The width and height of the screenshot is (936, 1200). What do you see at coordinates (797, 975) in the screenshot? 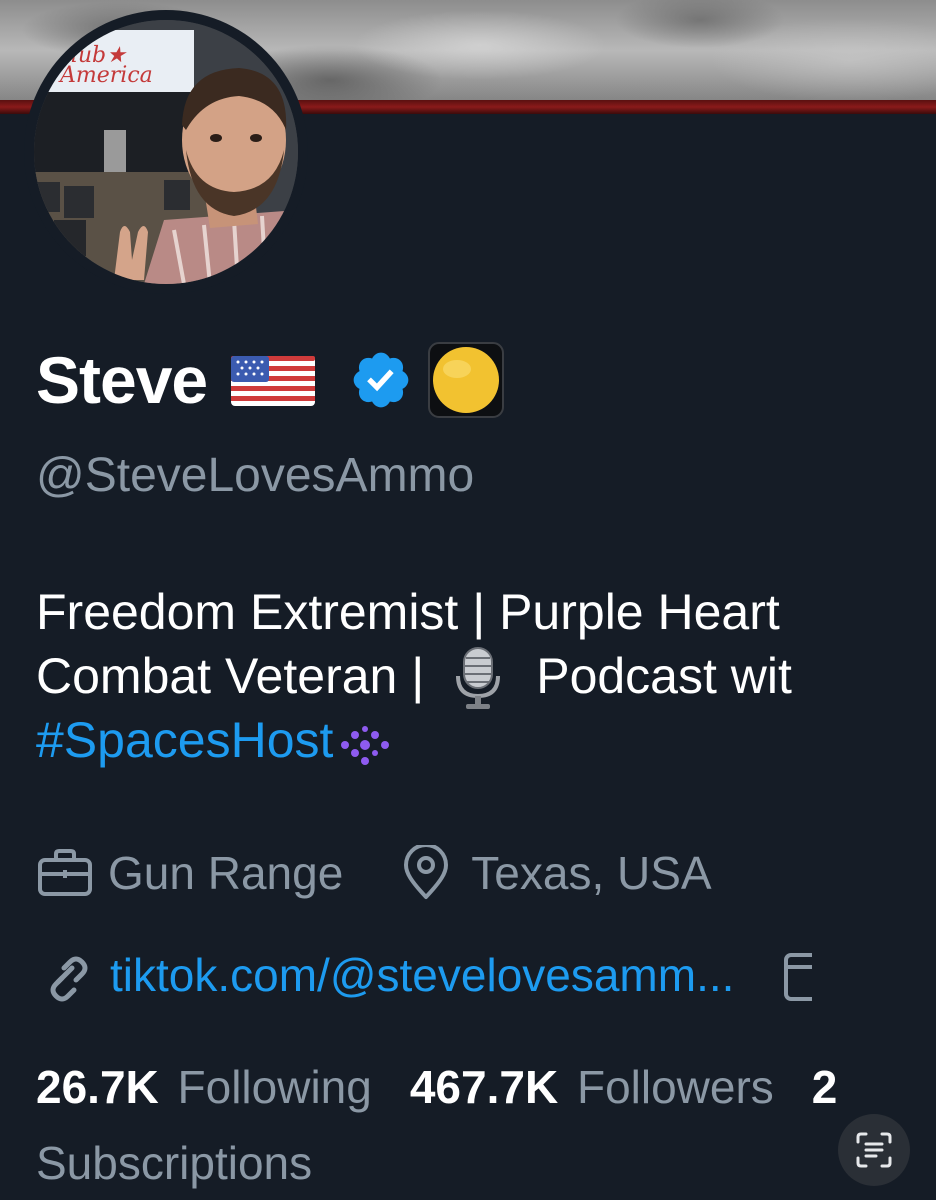
I see `calendar-icon` at bounding box center [797, 975].